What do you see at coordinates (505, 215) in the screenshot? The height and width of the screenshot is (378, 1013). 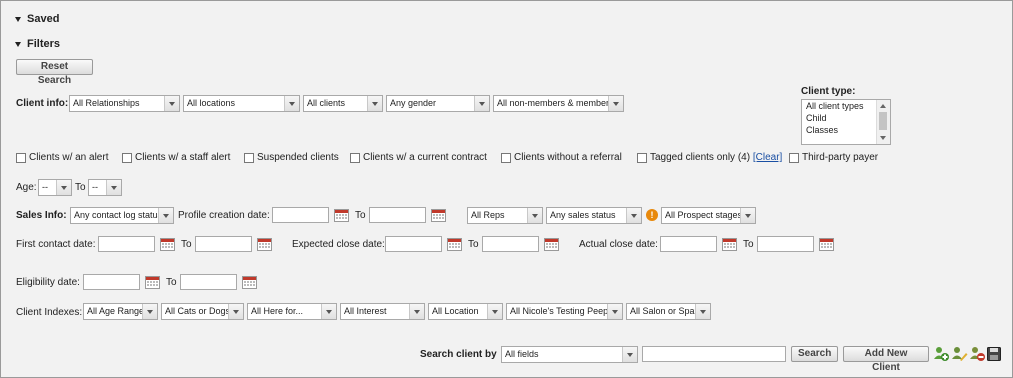 I see `reps-select: All Reps` at bounding box center [505, 215].